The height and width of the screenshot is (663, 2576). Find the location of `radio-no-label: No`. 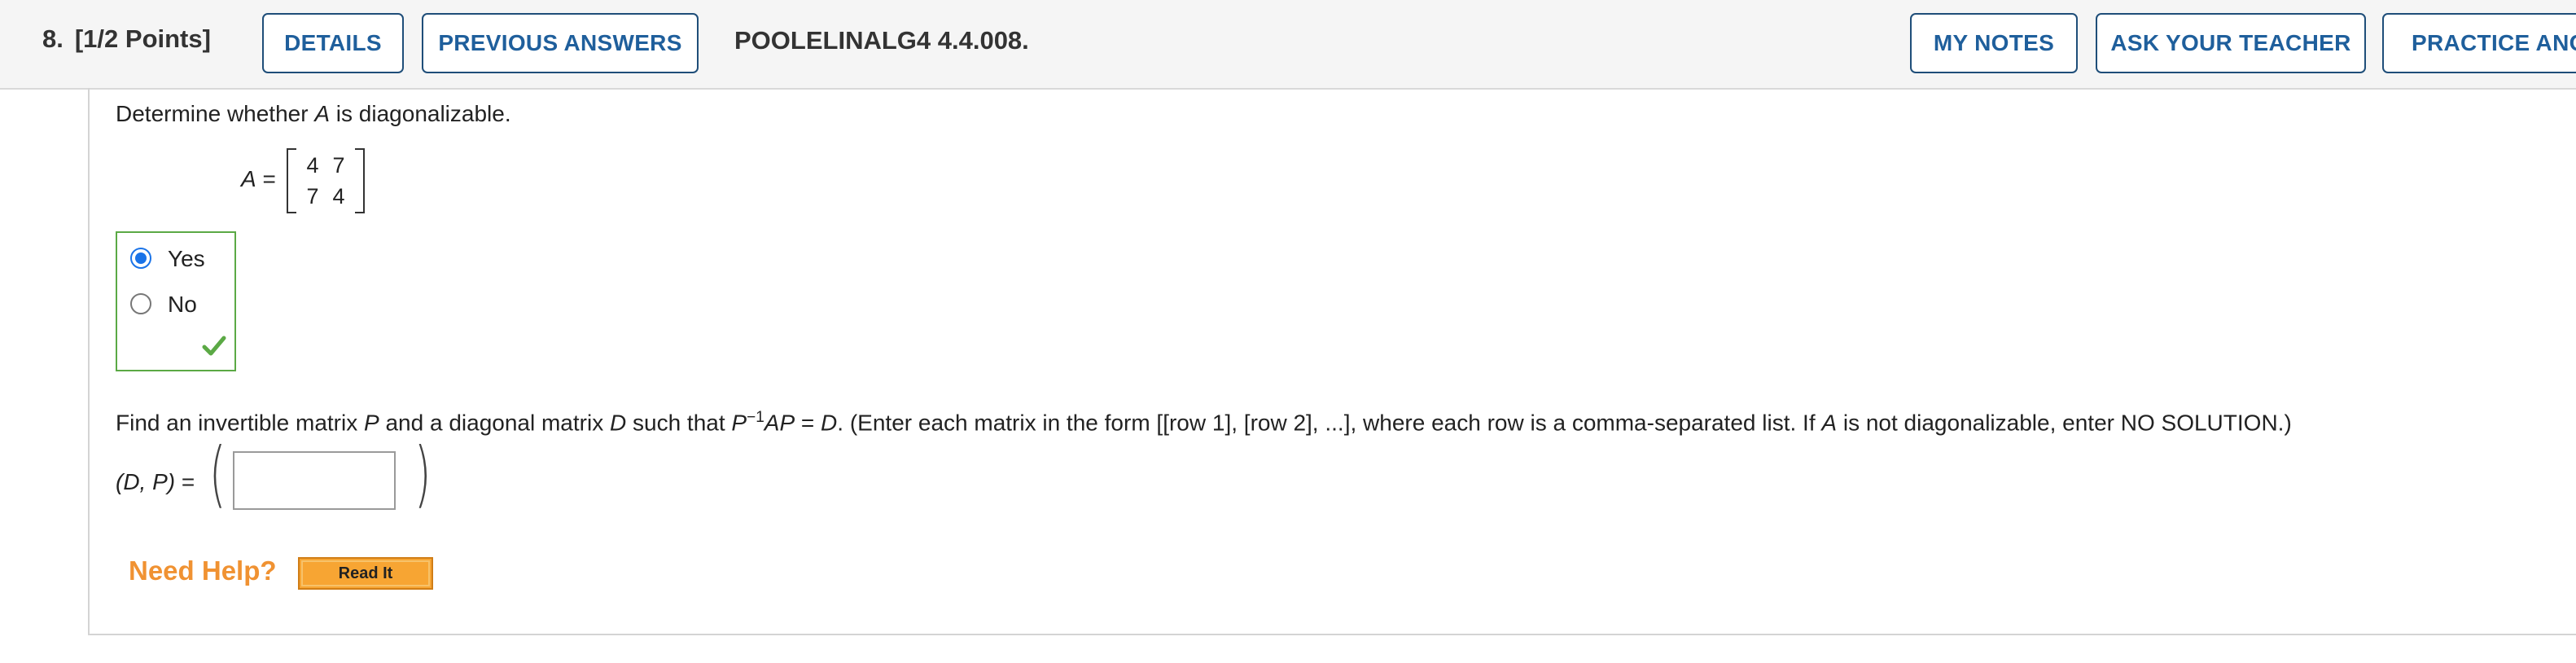

radio-no-label: No is located at coordinates (182, 305).